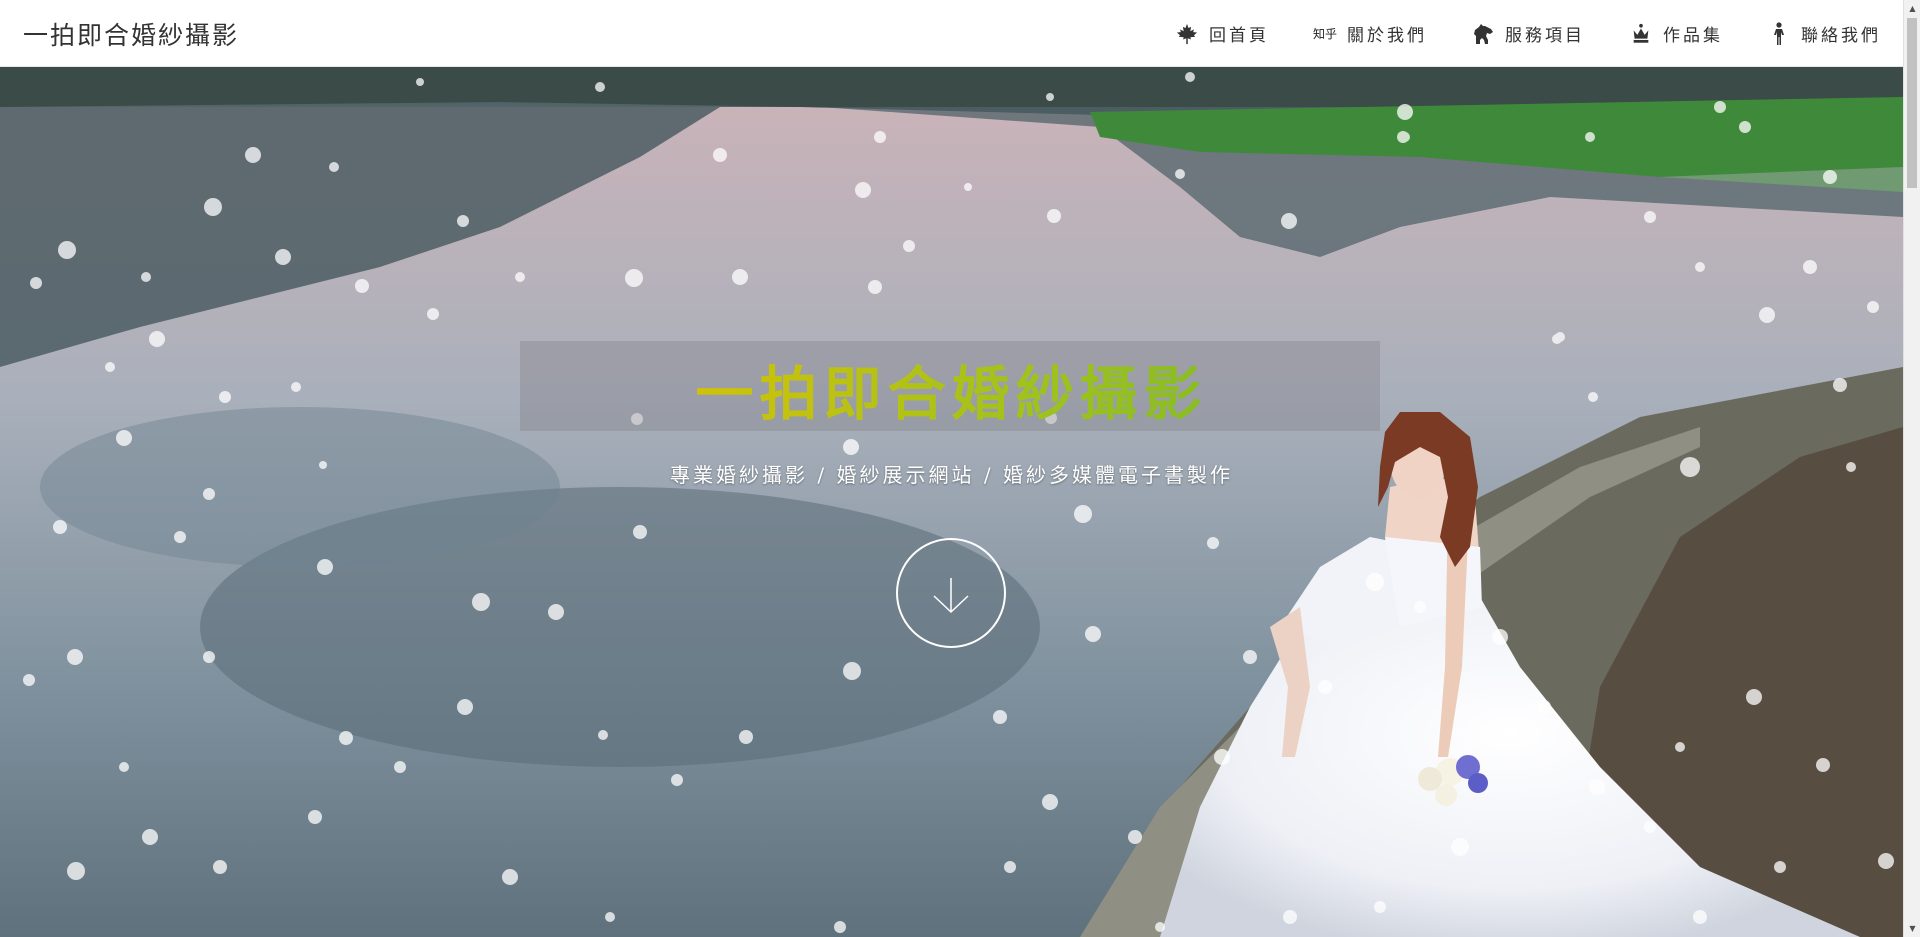  I want to click on scroll-down-arrow-icon: ▼, so click(1912, 928).